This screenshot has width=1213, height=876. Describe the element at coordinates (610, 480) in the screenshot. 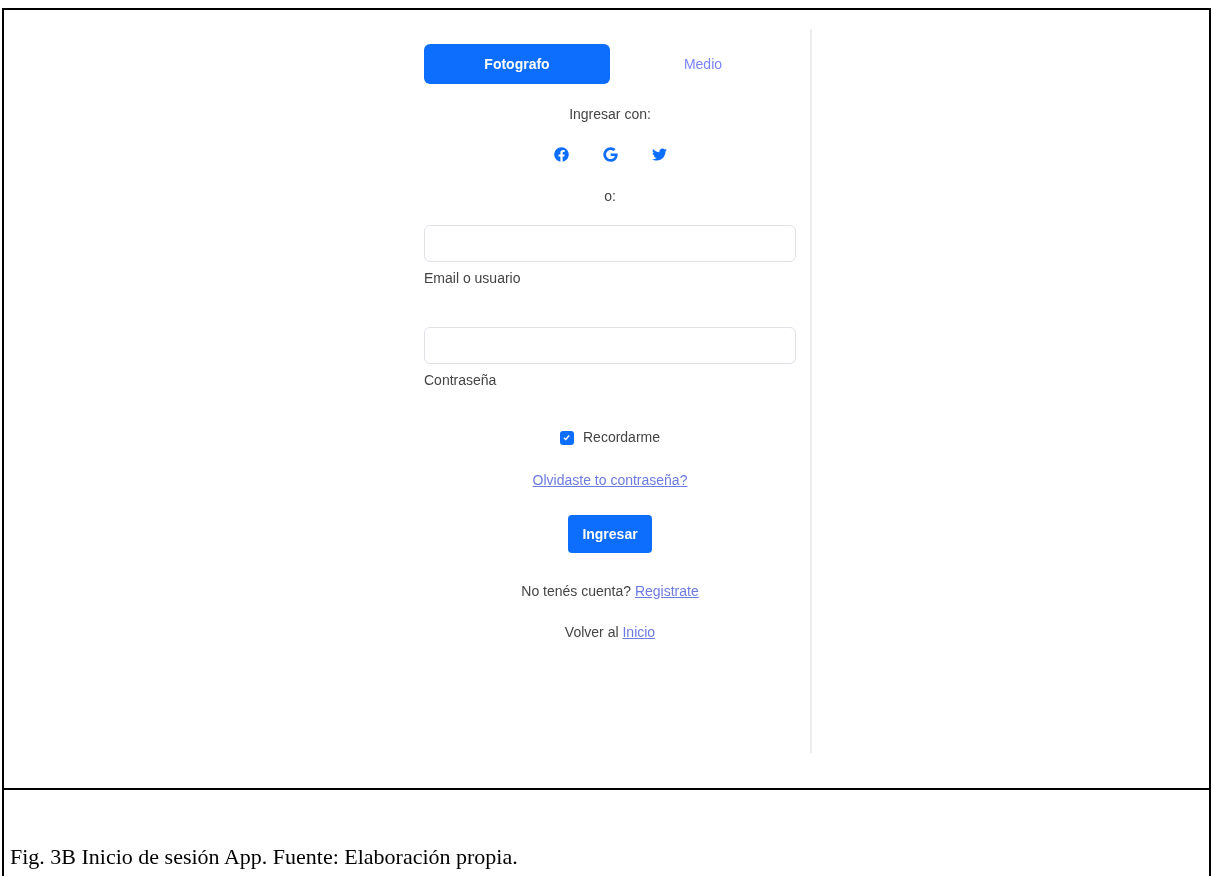

I see `forgot-password-link: Olvidaste to contraseña?` at that location.